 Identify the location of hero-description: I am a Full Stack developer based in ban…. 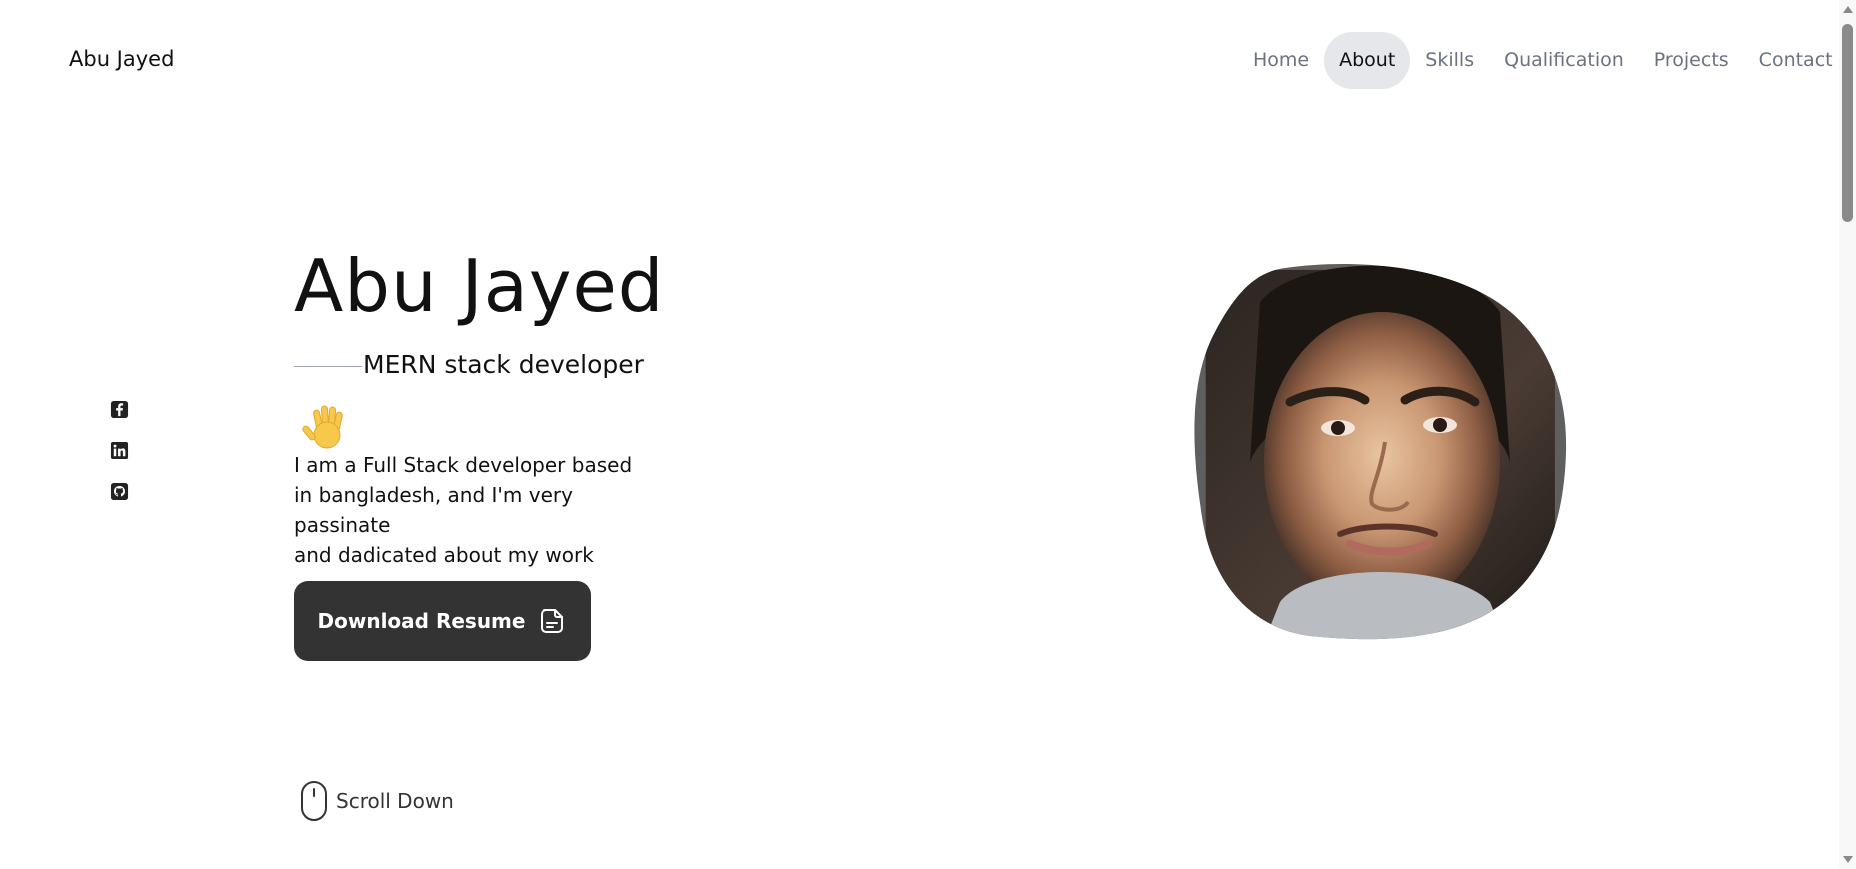
(484, 510).